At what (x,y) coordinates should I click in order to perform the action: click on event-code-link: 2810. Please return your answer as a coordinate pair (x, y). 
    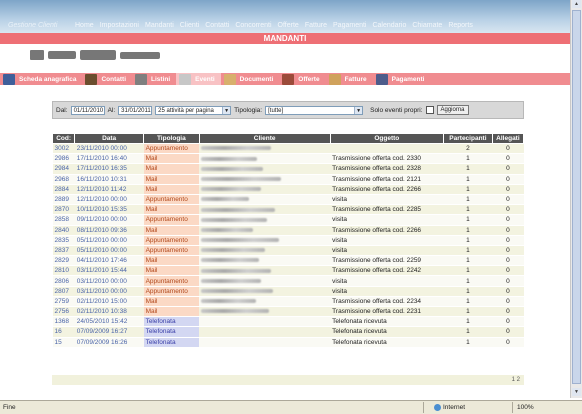
    Looking at the image, I should click on (63, 271).